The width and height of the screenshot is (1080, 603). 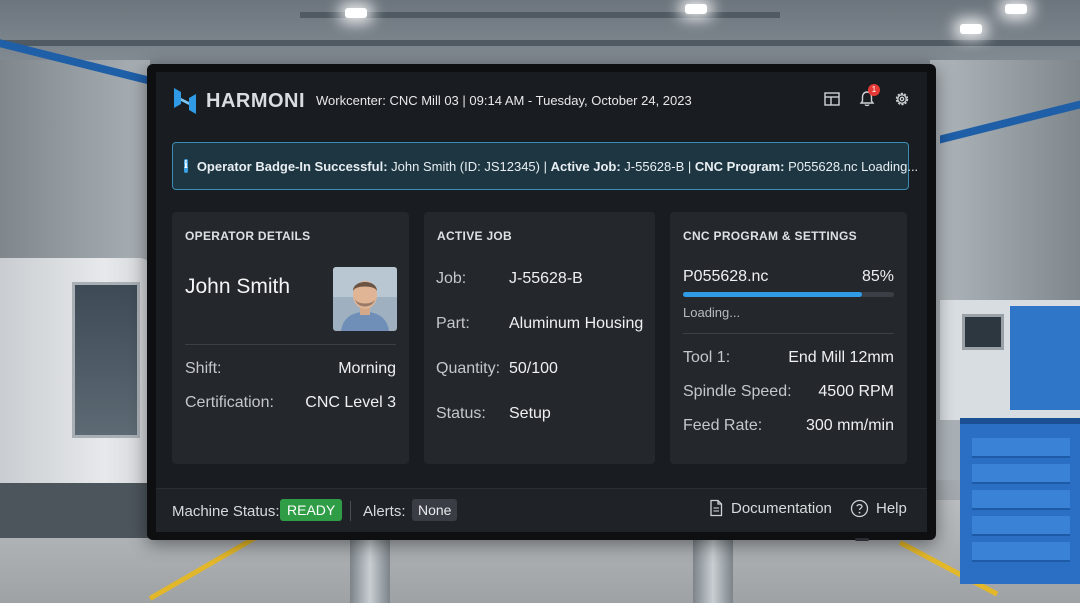 What do you see at coordinates (384, 511) in the screenshot?
I see `alerts-label: Alerts:` at bounding box center [384, 511].